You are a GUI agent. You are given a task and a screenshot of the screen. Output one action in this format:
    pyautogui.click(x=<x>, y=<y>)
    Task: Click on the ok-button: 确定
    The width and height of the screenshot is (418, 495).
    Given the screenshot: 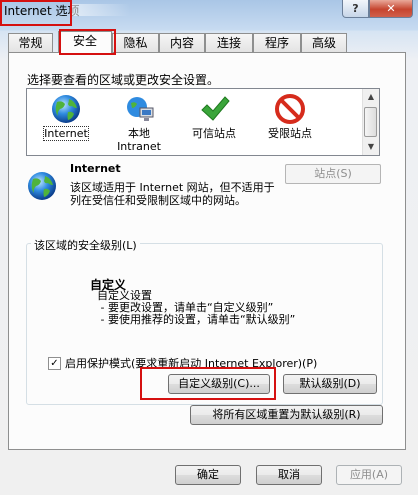 What is the action you would take?
    pyautogui.click(x=208, y=475)
    